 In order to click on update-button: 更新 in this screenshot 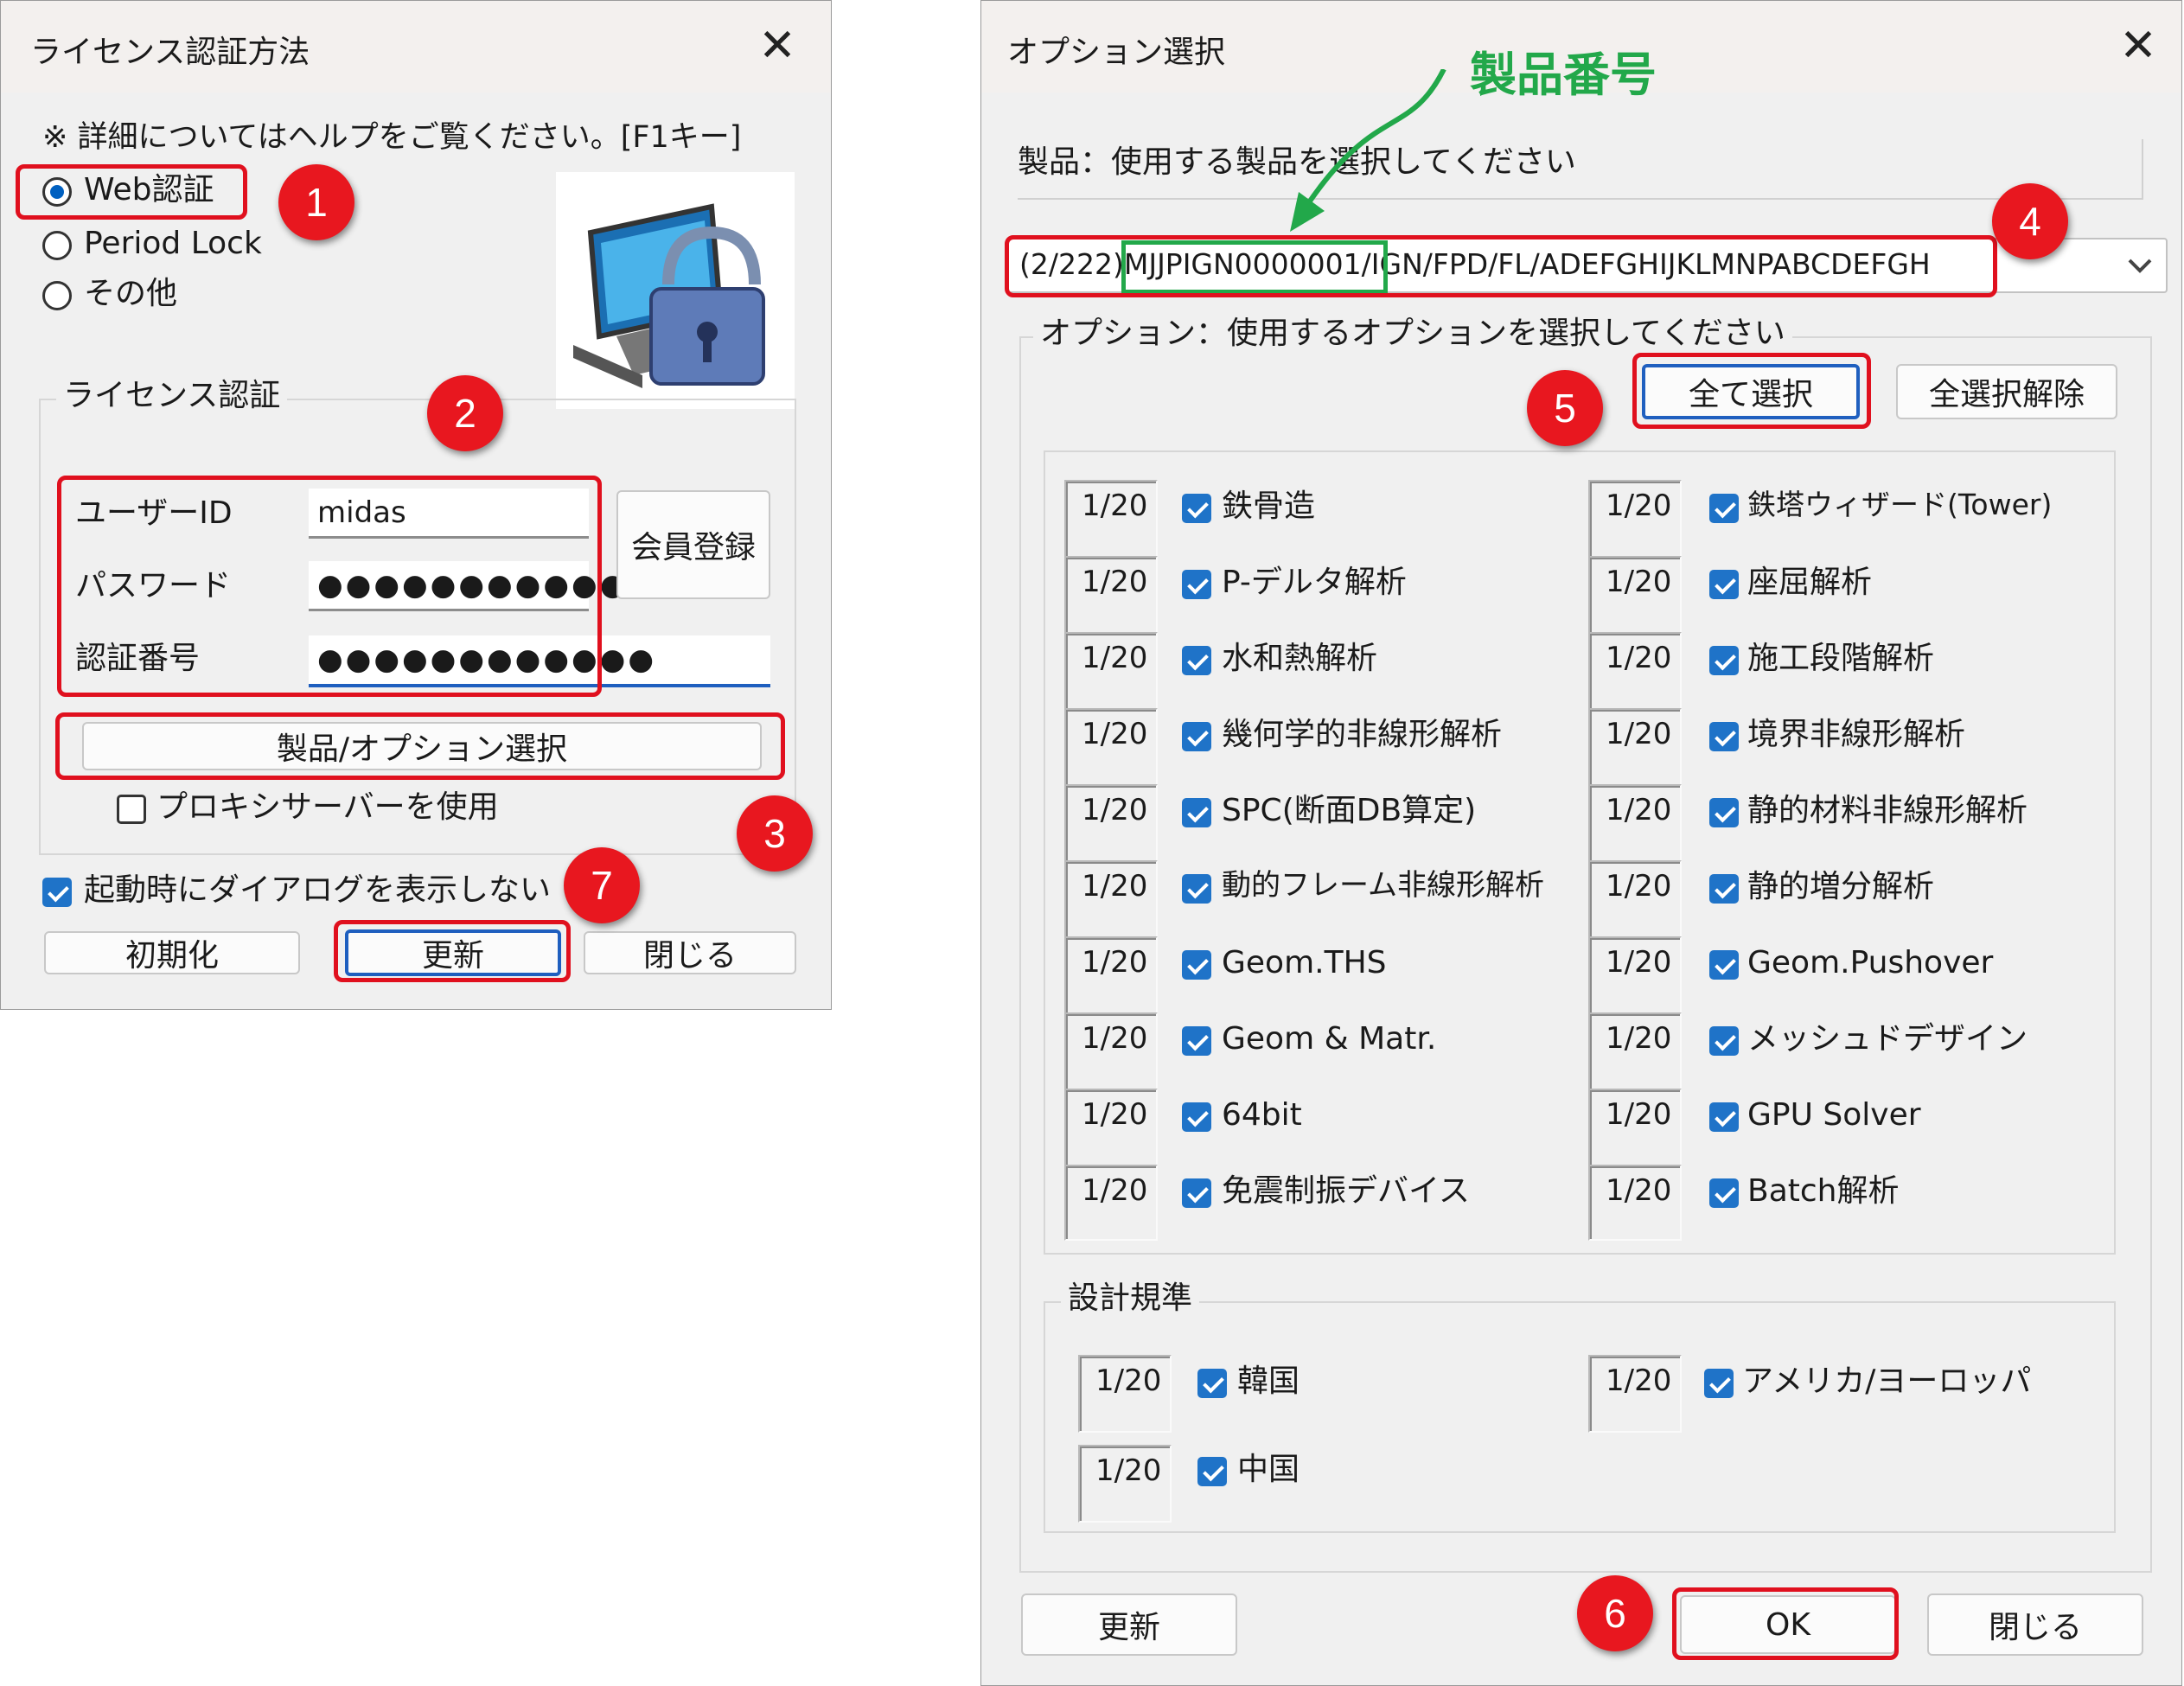, I will do `click(1129, 1624)`.